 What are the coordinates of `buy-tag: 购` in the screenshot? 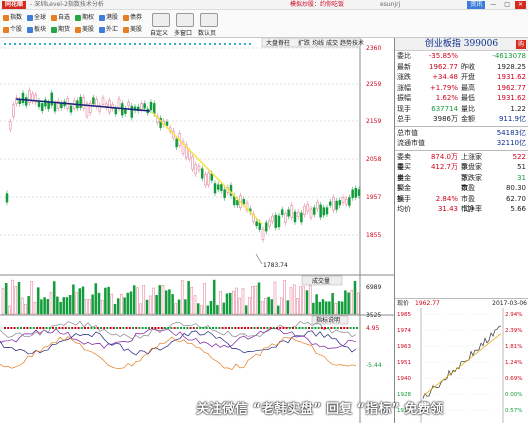 It's located at (520, 44).